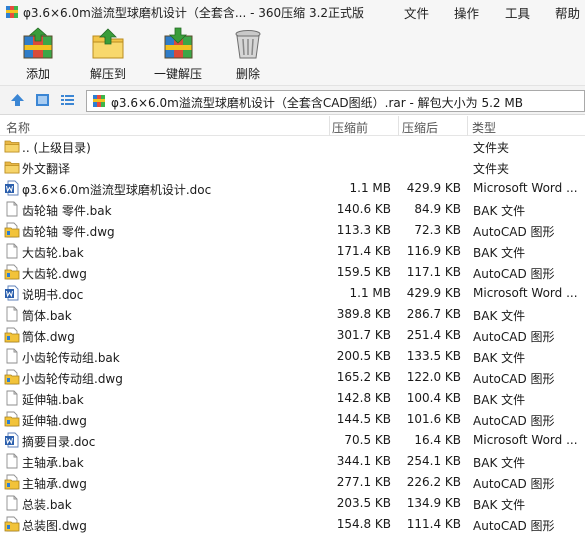  Describe the element at coordinates (433, 314) in the screenshot. I see `file-packed-size: 286.7 KB` at that location.